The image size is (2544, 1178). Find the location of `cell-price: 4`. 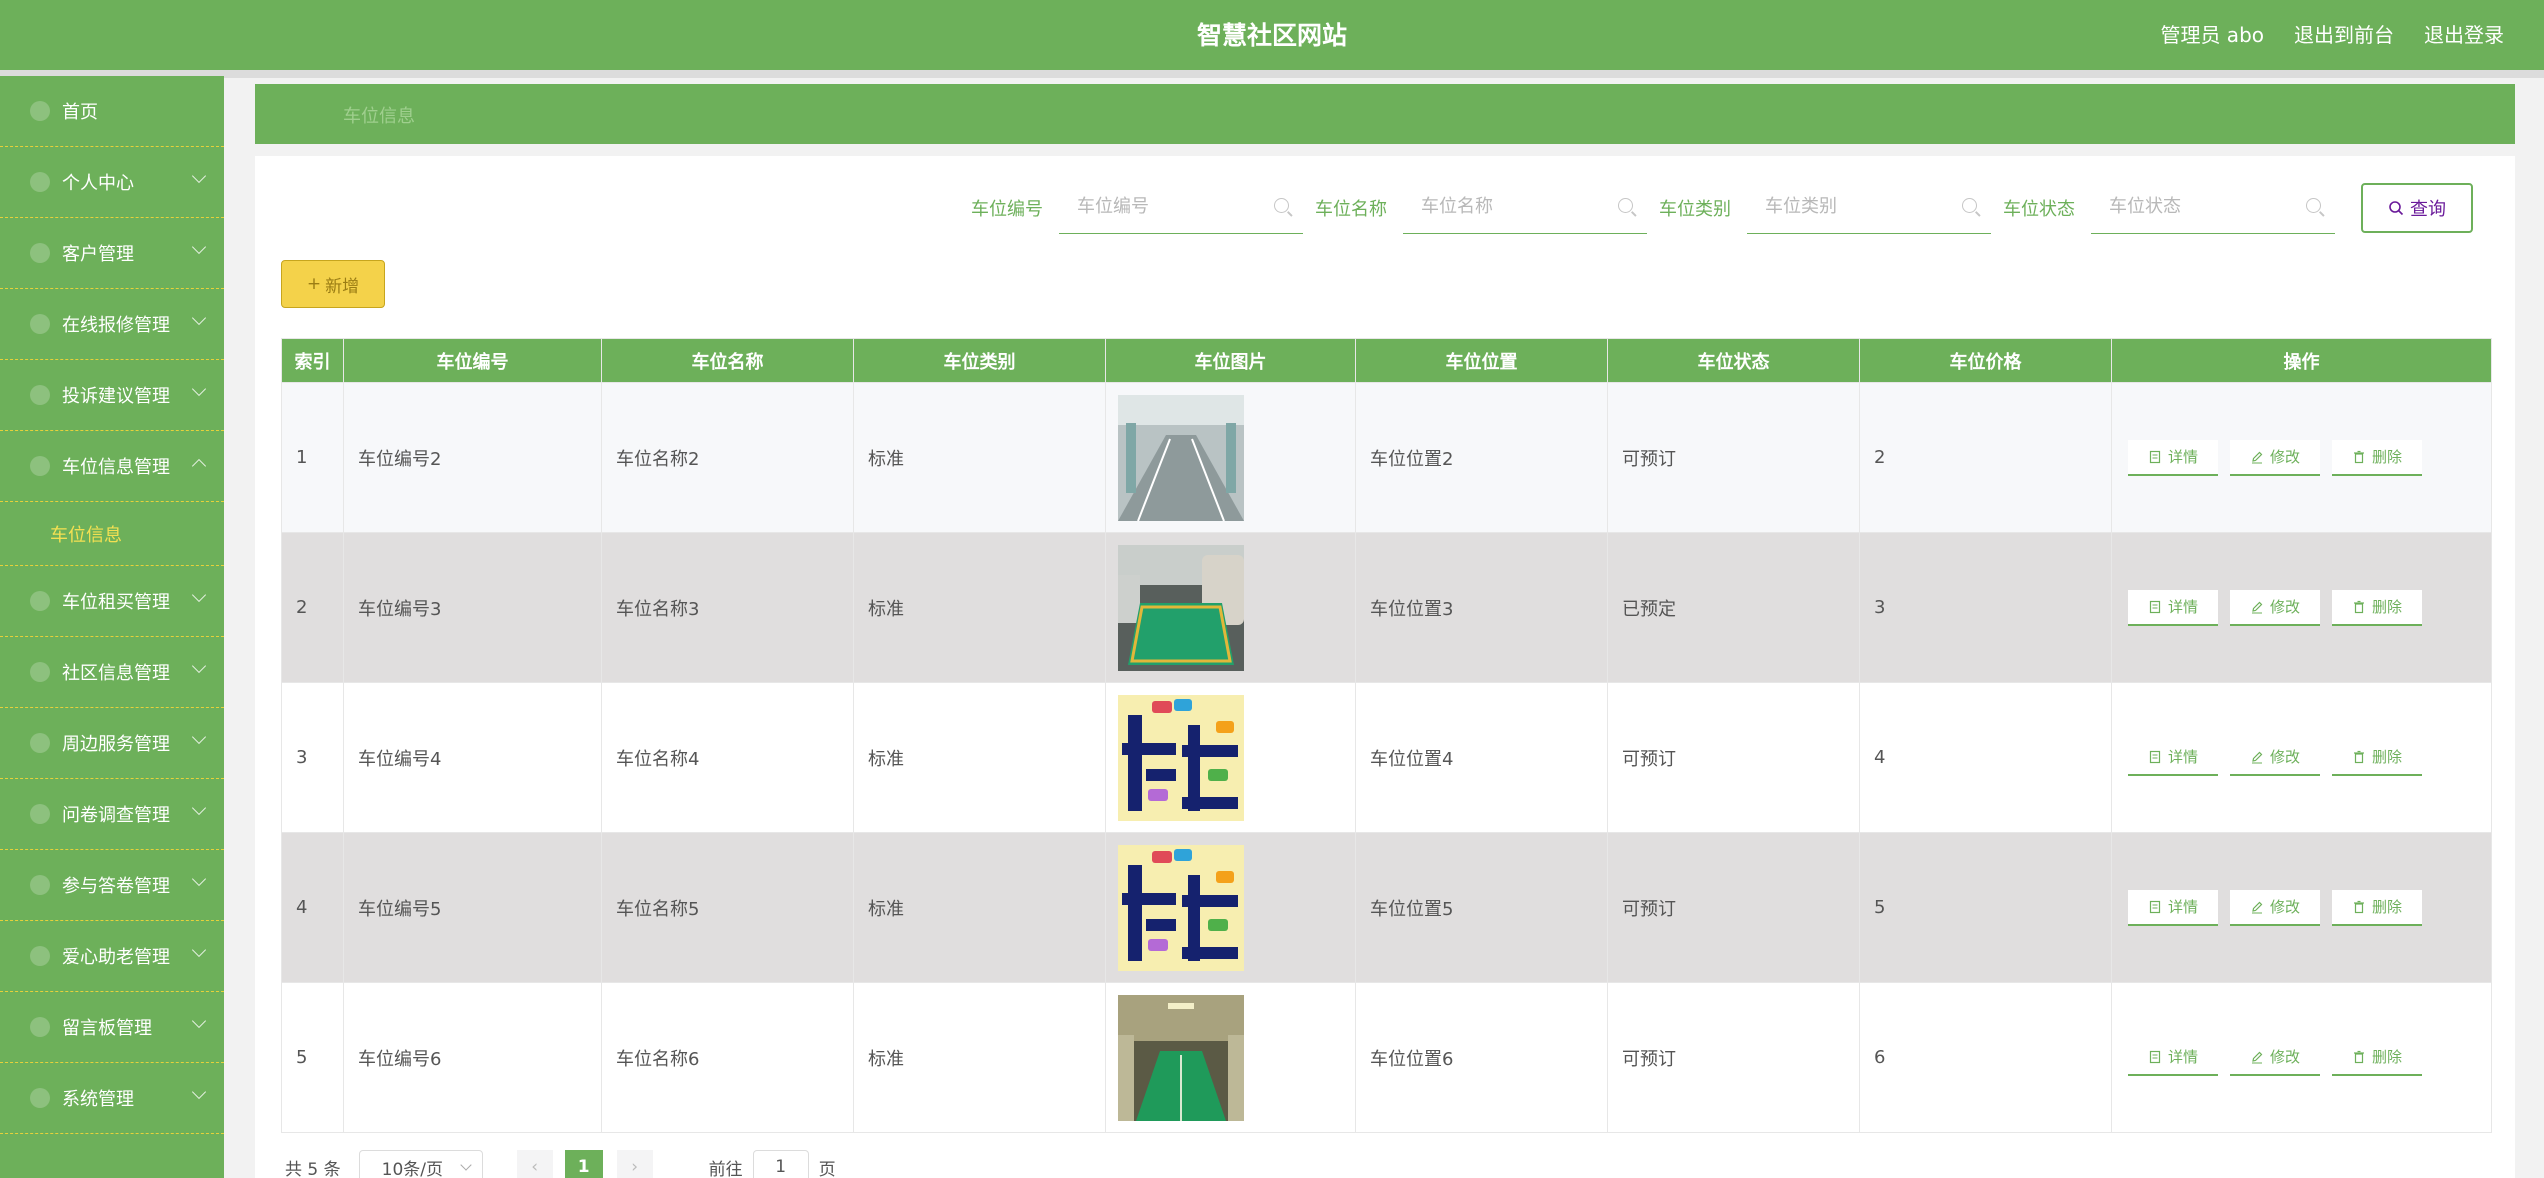

cell-price: 4 is located at coordinates (1985, 757).